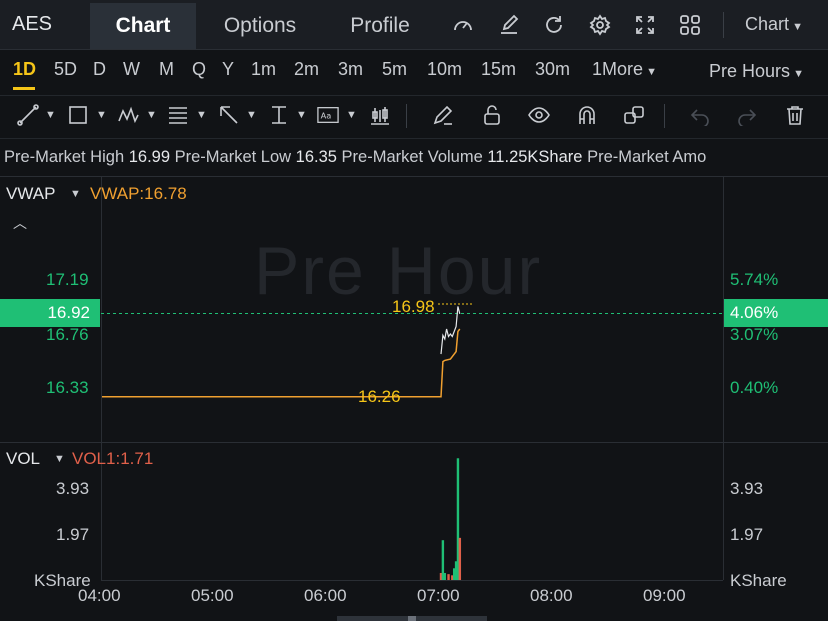 This screenshot has width=828, height=621. I want to click on session-dropdown: Pre Hours ▼, so click(756, 71).